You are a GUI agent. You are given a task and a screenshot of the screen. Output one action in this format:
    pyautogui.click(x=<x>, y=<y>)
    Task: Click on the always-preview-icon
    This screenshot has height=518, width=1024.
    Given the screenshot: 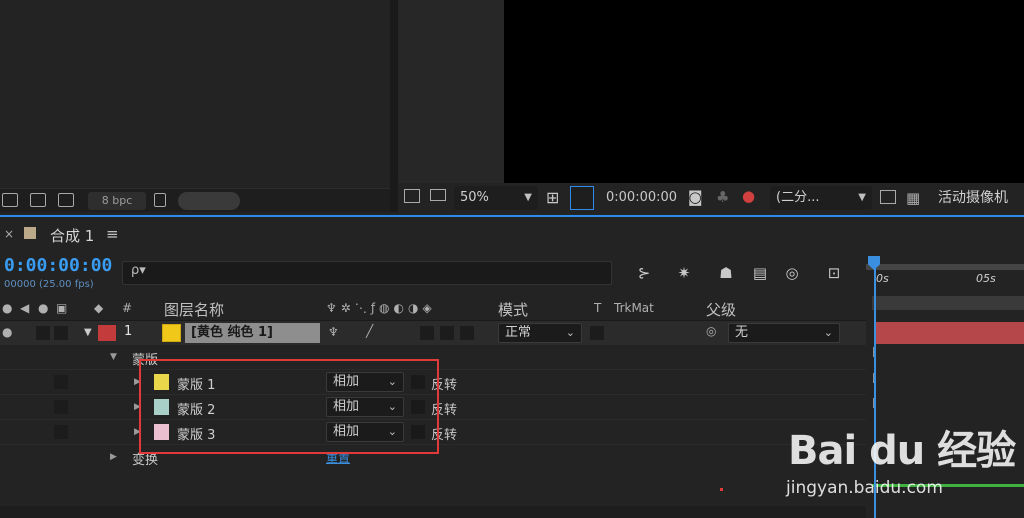 What is the action you would take?
    pyautogui.click(x=412, y=196)
    